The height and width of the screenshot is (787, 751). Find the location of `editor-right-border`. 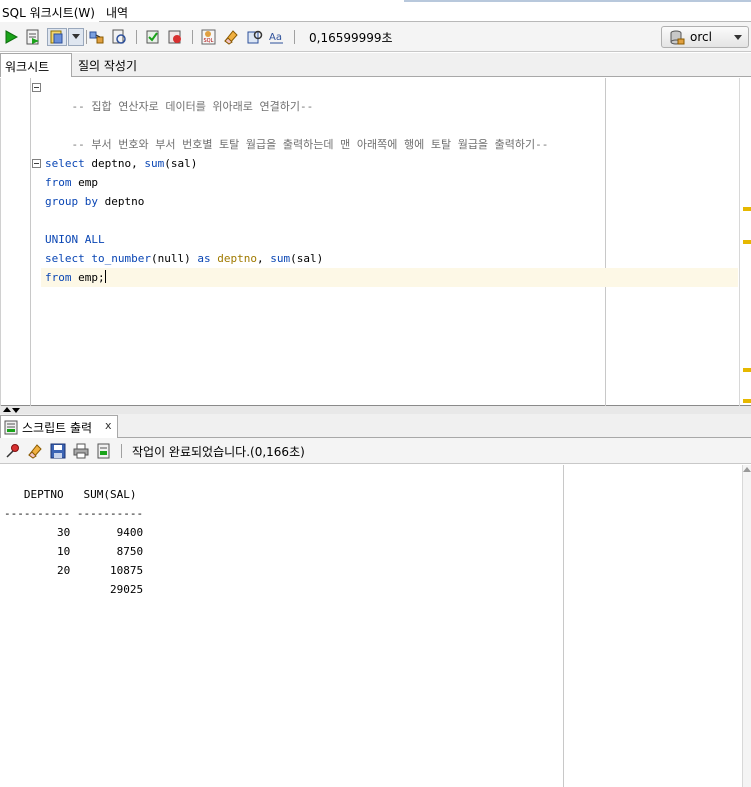

editor-right-border is located at coordinates (739, 242).